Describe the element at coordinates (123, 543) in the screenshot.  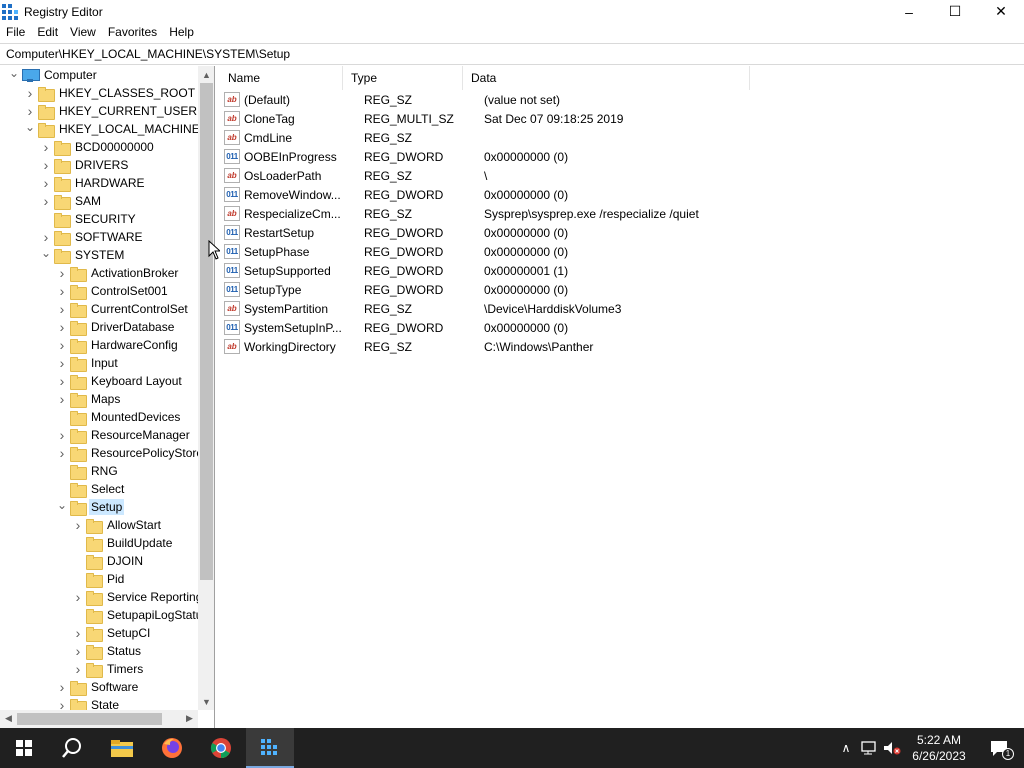
I see `tree-item-buildupdate: BuildUpdate` at that location.